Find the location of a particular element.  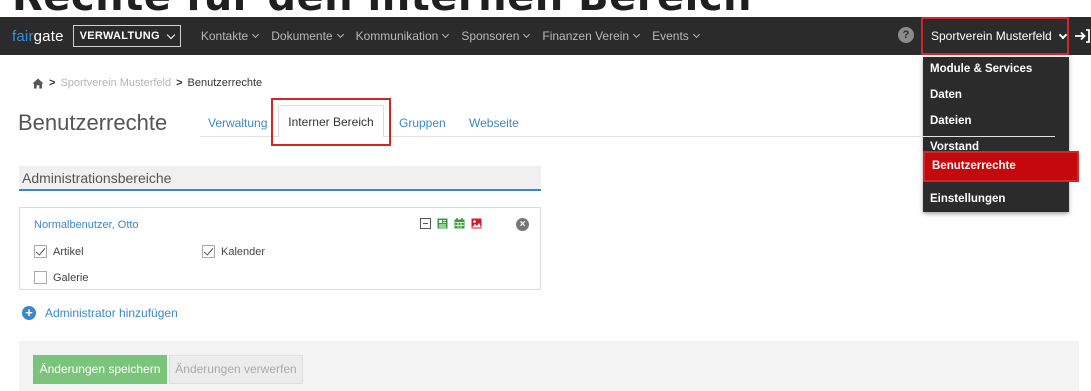

calendar-icon is located at coordinates (459, 223).